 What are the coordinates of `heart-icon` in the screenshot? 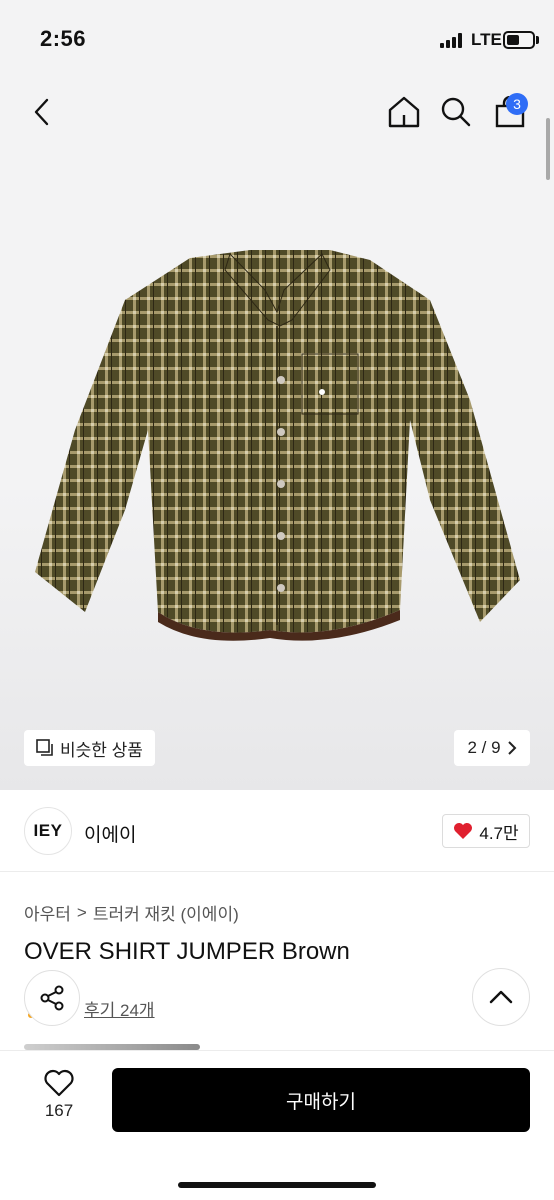 It's located at (463, 831).